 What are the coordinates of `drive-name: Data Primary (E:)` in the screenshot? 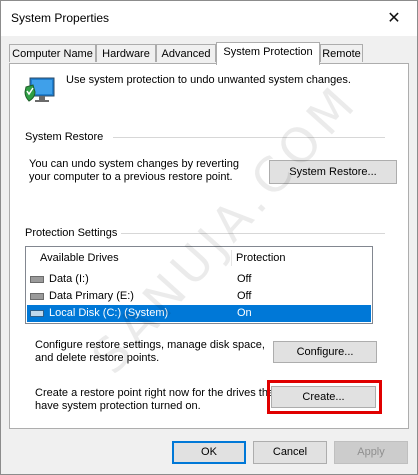 It's located at (91, 296).